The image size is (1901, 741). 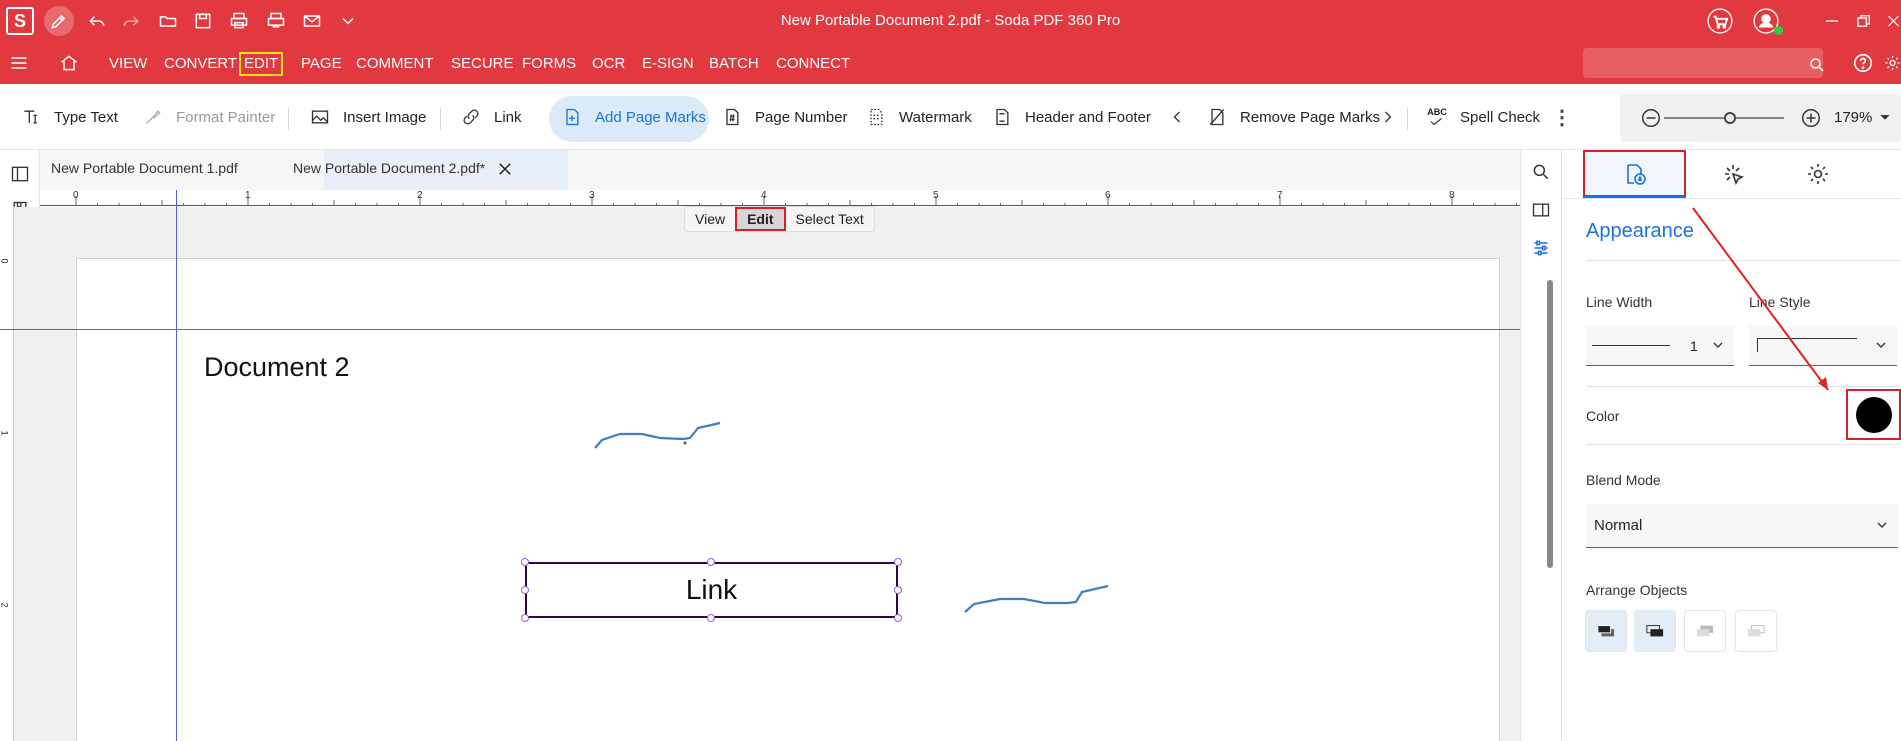 What do you see at coordinates (525, 590) in the screenshot?
I see `resize-handle-w` at bounding box center [525, 590].